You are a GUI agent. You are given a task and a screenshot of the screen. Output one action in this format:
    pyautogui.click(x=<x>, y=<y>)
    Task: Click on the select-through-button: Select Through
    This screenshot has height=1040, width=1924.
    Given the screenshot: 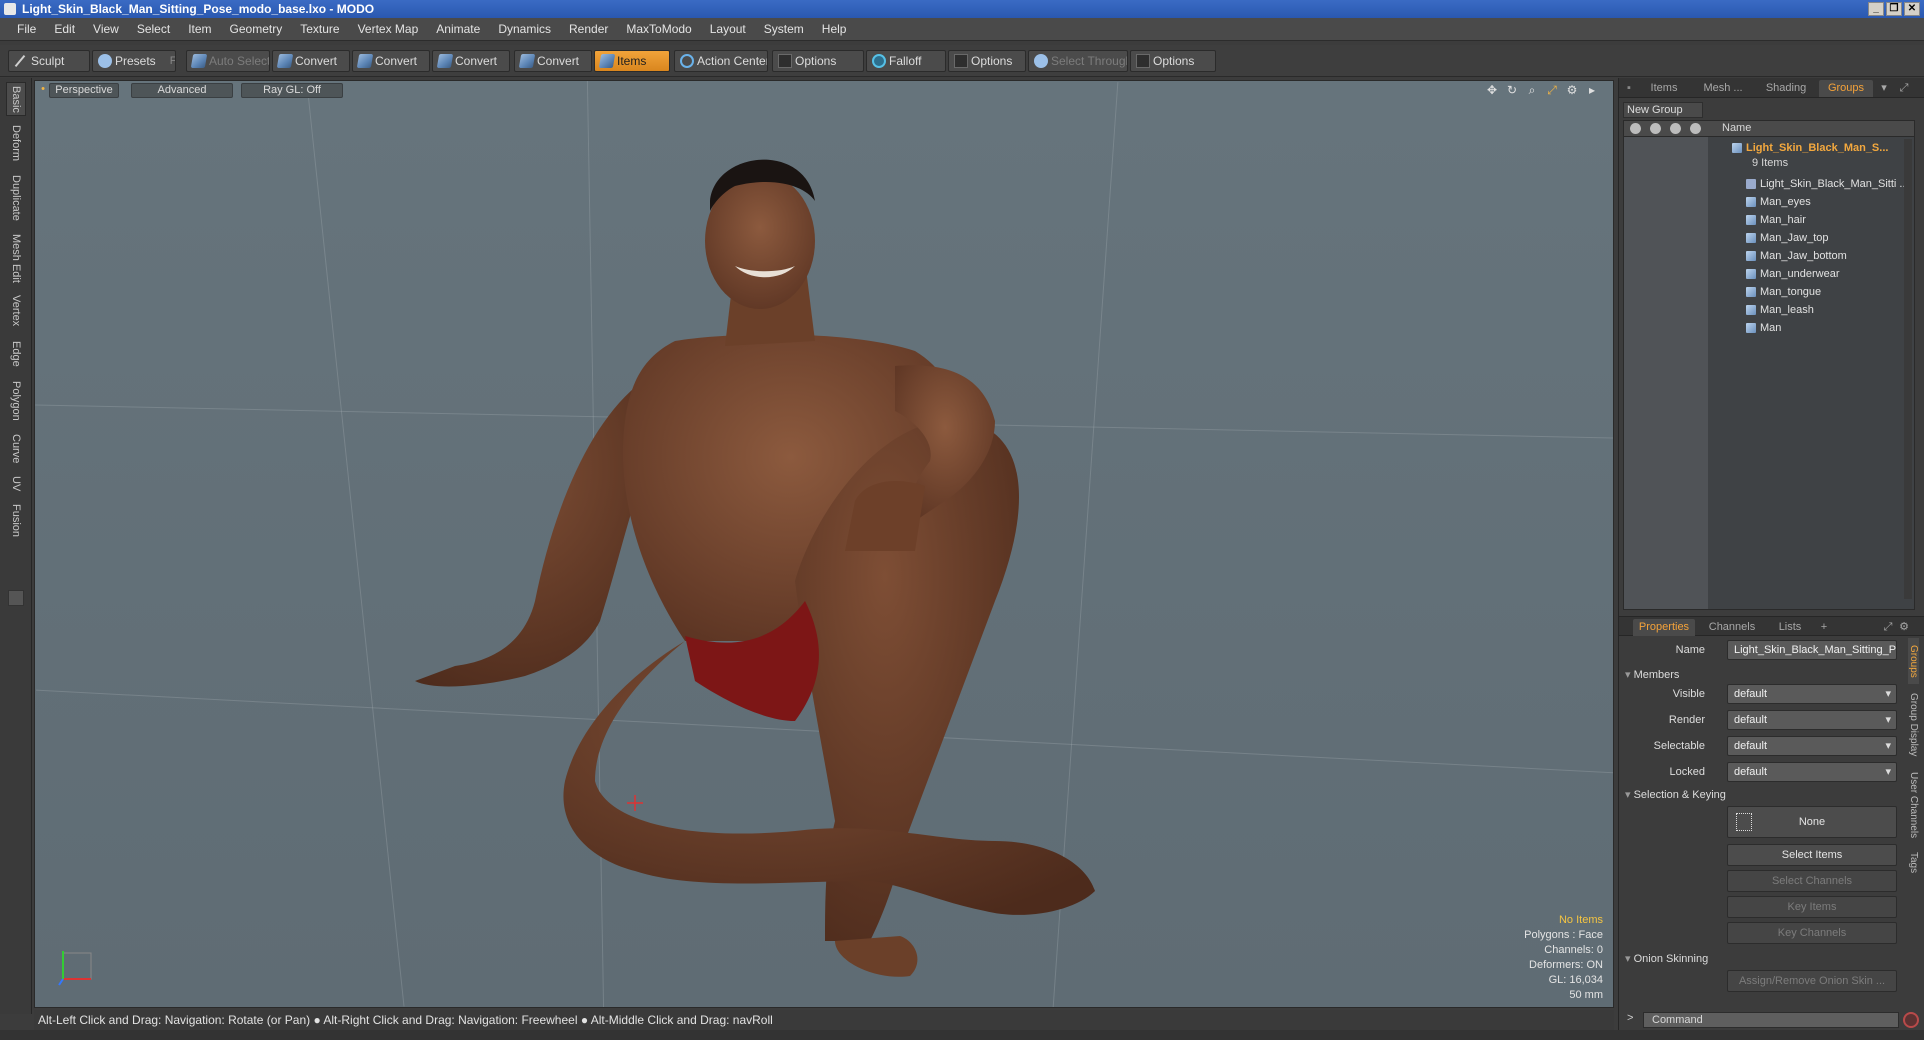 What is the action you would take?
    pyautogui.click(x=1078, y=61)
    